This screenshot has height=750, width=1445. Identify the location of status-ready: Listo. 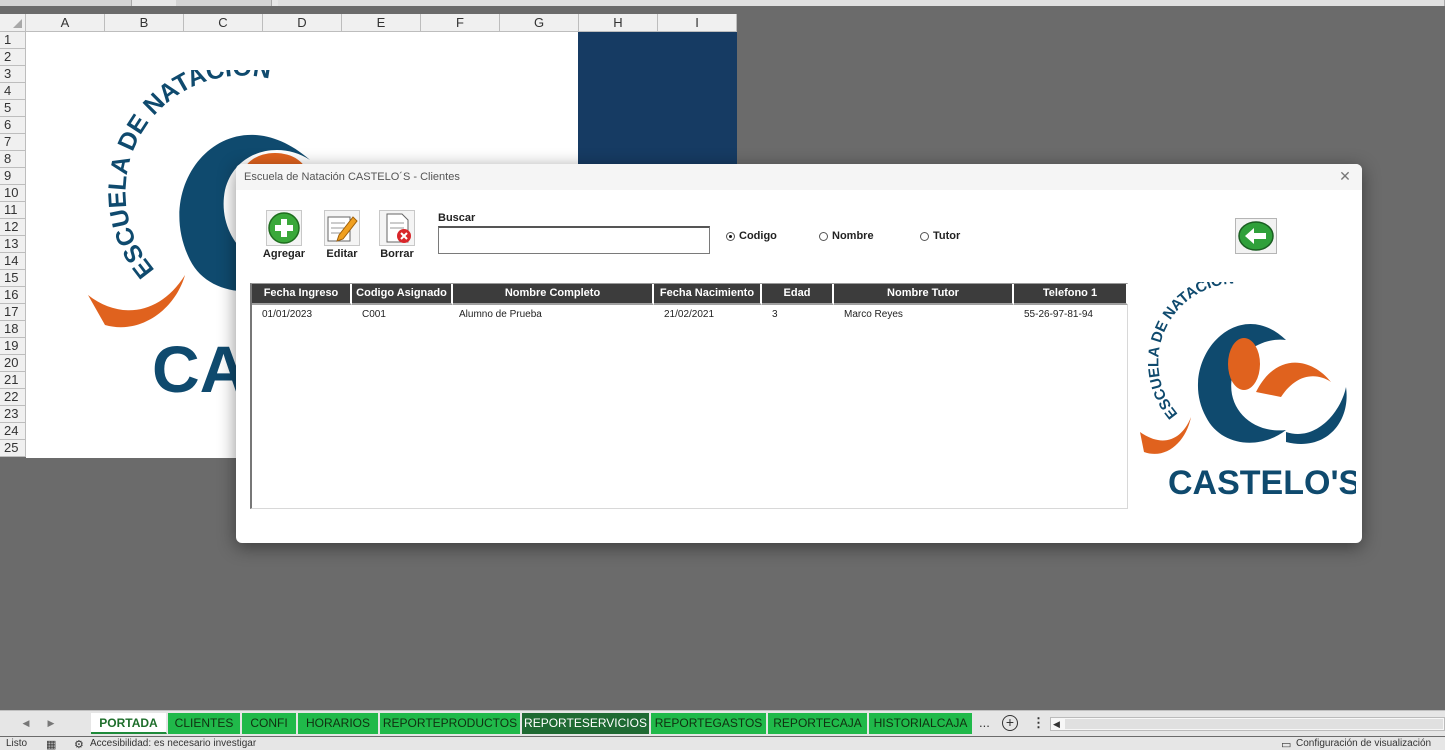
(17, 743).